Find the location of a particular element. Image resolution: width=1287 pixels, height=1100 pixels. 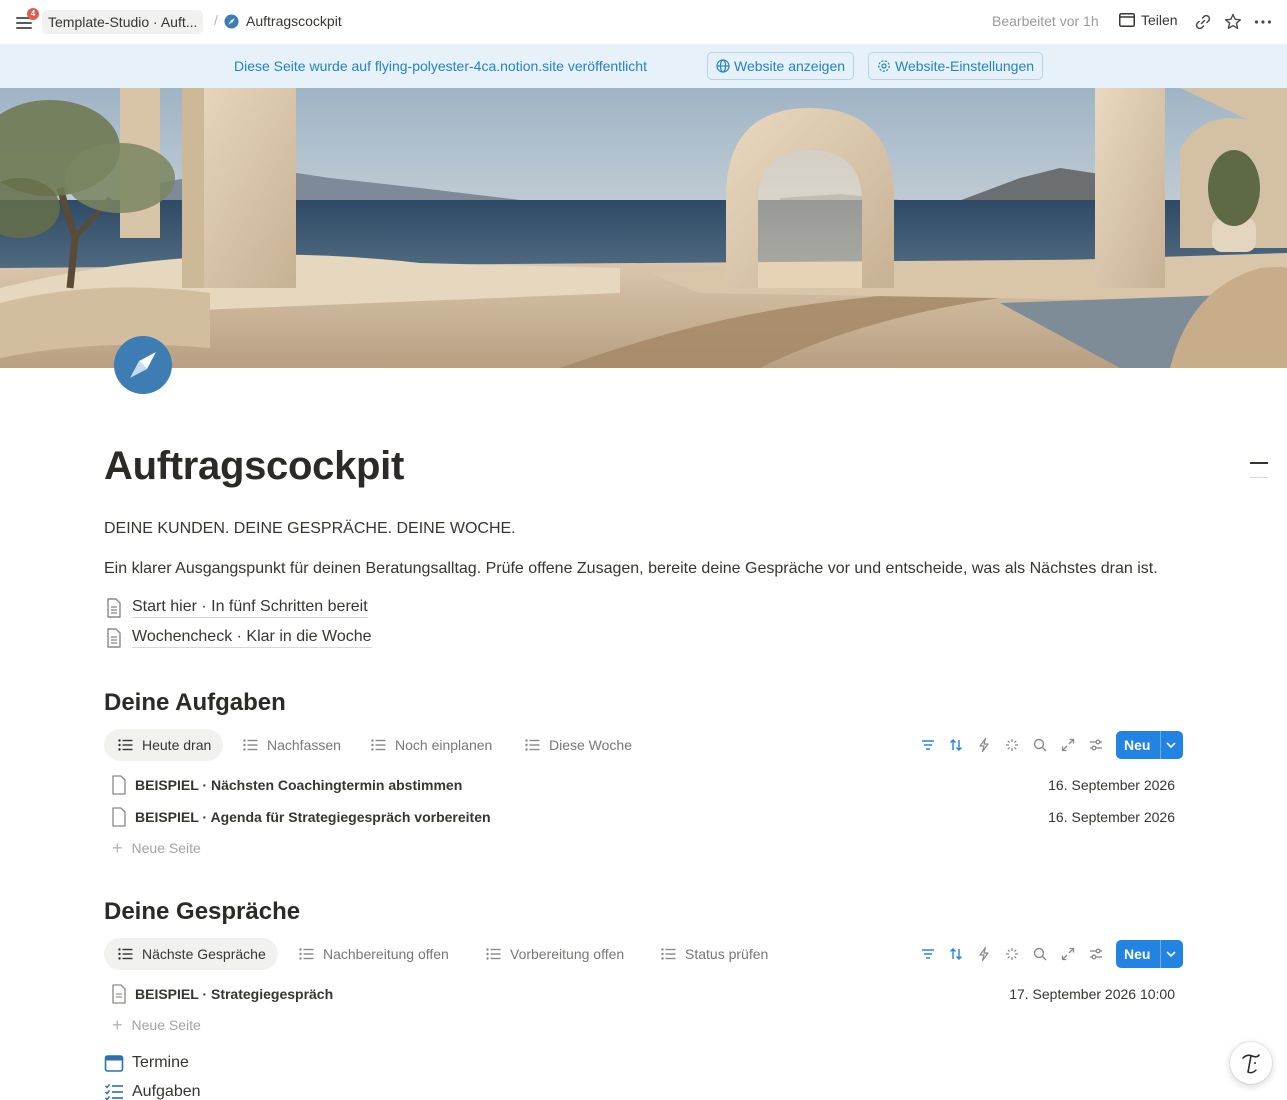

notification-badge: 4 is located at coordinates (33, 14).